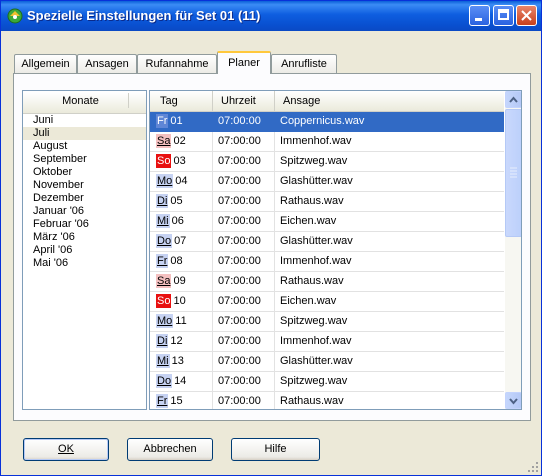  I want to click on table-row: Di 05 07:00:00 Rathaus.wav, so click(327, 202).